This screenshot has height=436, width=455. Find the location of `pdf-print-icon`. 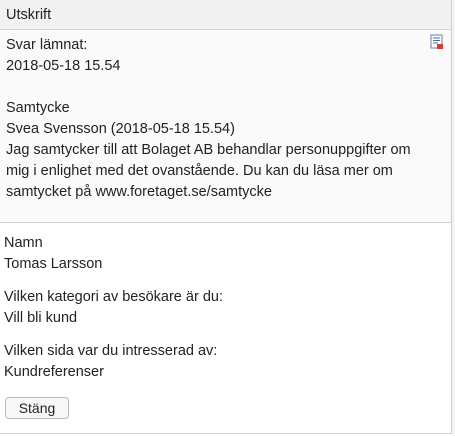

pdf-print-icon is located at coordinates (437, 42).